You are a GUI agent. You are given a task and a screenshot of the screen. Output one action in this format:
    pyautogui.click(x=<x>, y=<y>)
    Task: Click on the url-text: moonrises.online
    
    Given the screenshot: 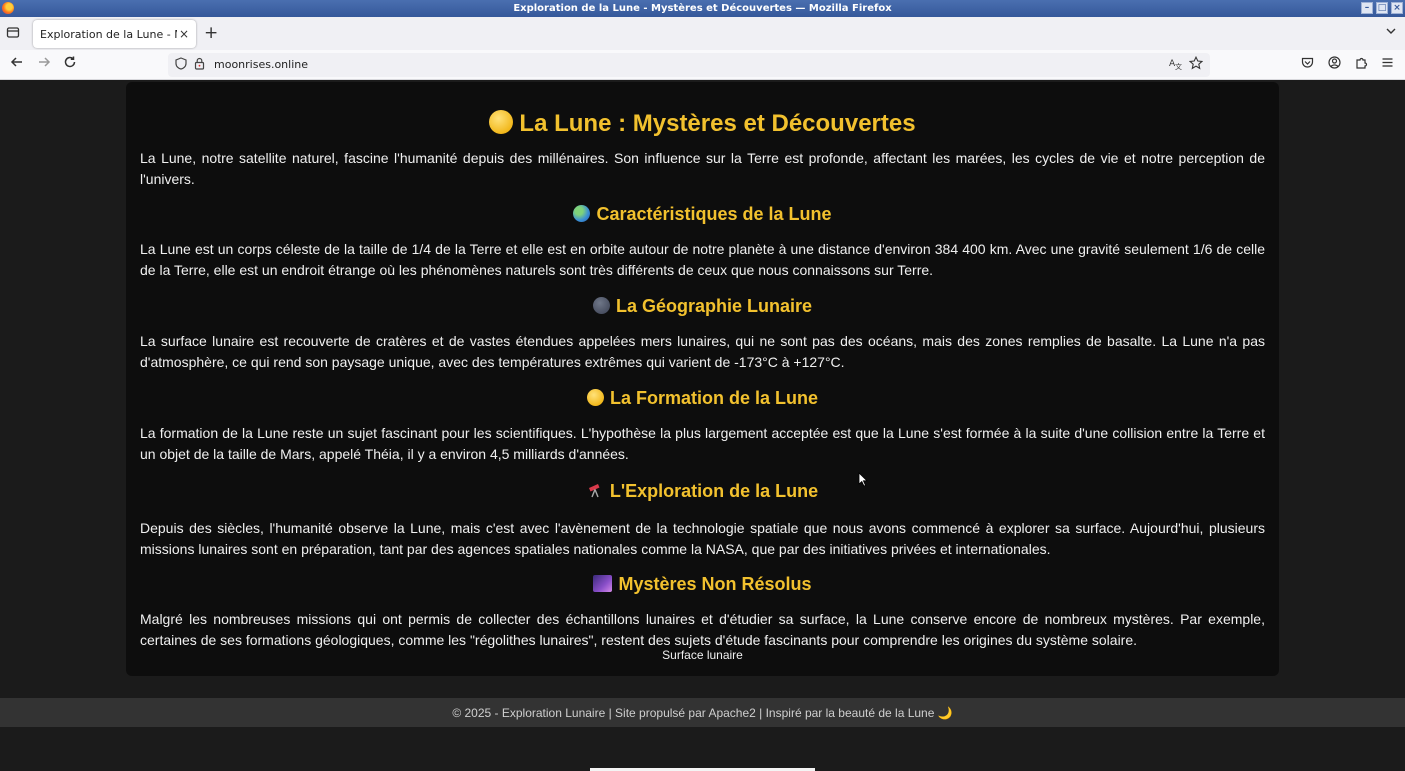 What is the action you would take?
    pyautogui.click(x=261, y=64)
    